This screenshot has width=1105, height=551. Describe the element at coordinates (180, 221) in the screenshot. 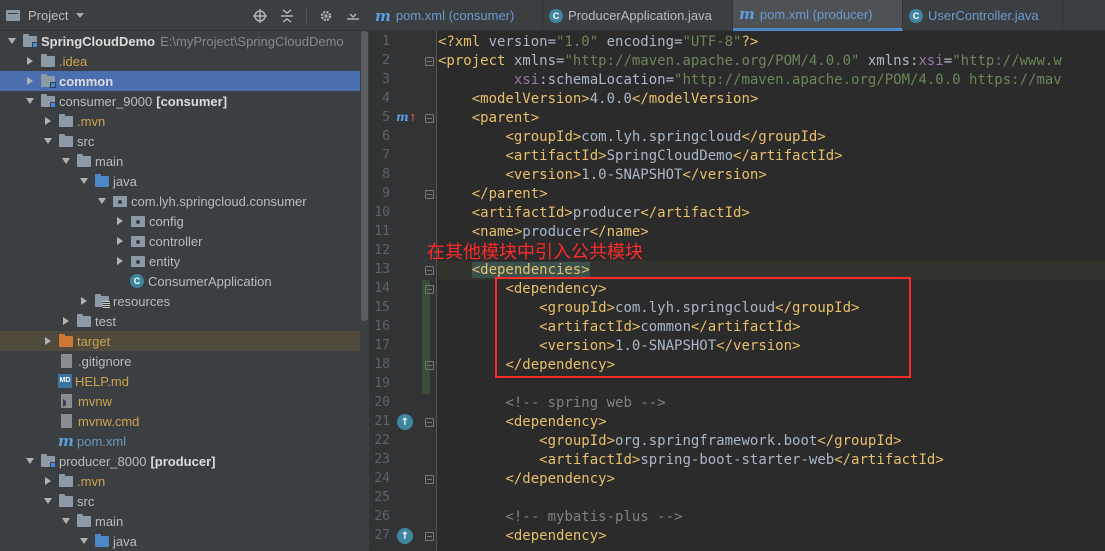

I see `tree-item-config: config` at that location.